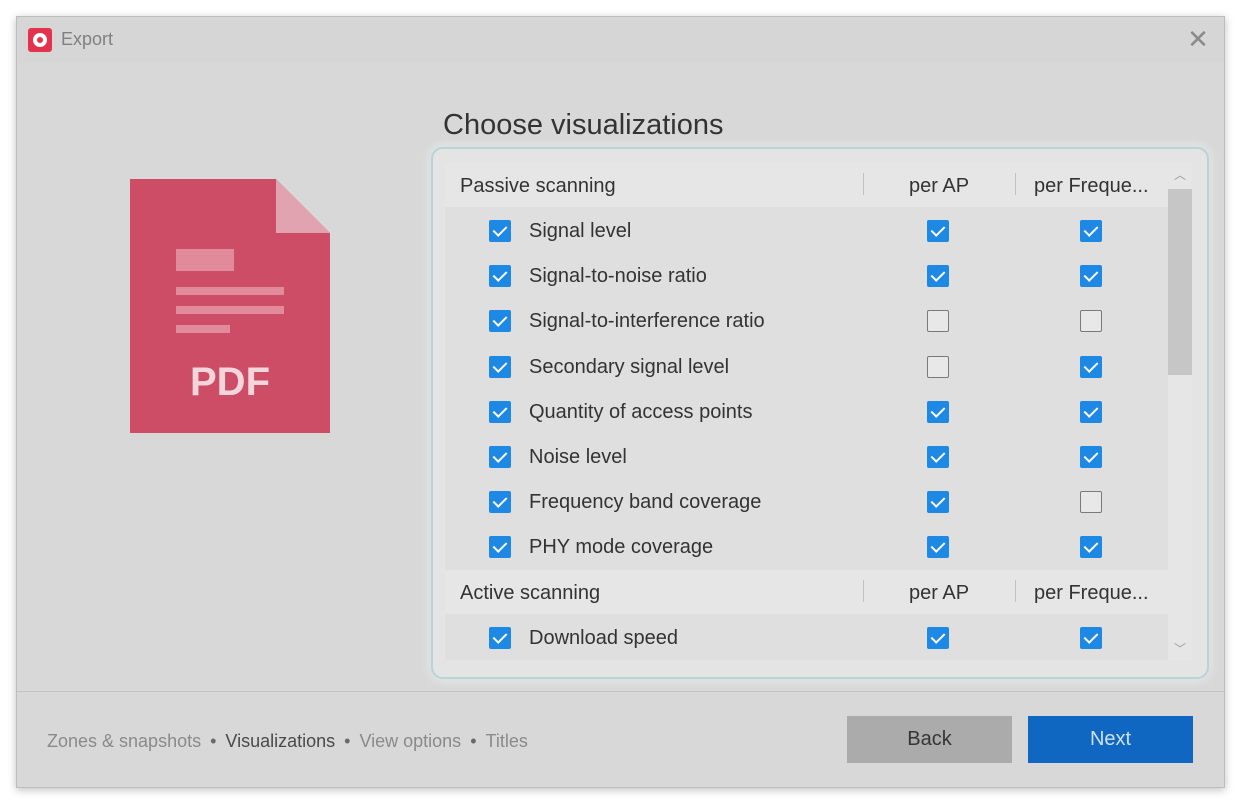 Image resolution: width=1240 pixels, height=803 pixels. Describe the element at coordinates (124, 741) in the screenshot. I see `step-zones-snapshots: Zones & snapshots` at that location.